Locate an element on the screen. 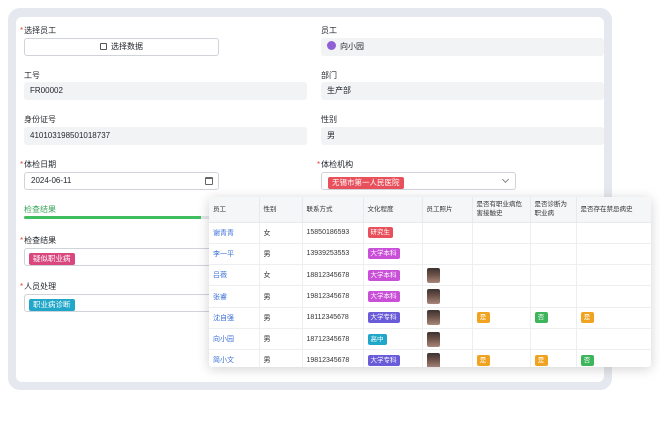  exam-date-input: 2024-06-11 is located at coordinates (121, 181).